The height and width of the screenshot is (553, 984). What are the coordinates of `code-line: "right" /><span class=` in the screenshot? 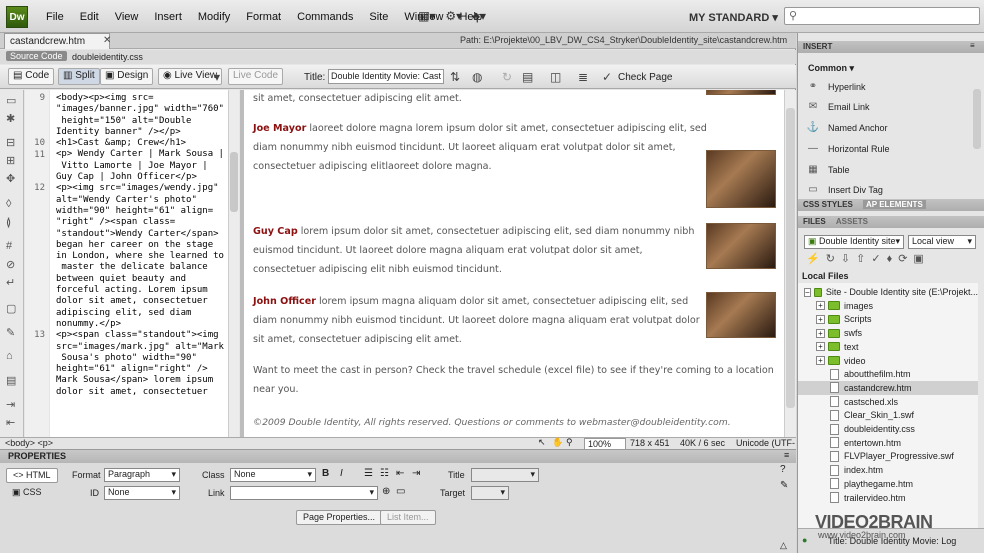 It's located at (142, 222).